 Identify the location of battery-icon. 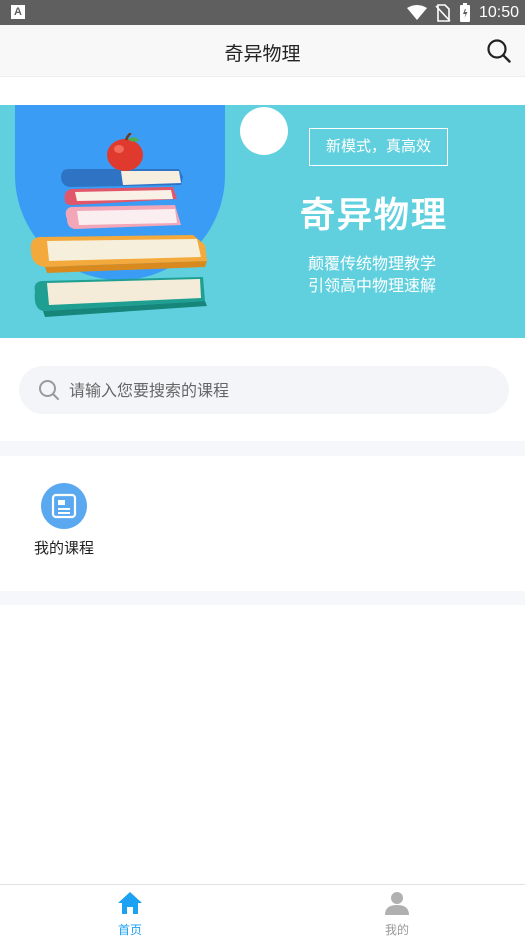
(464, 12).